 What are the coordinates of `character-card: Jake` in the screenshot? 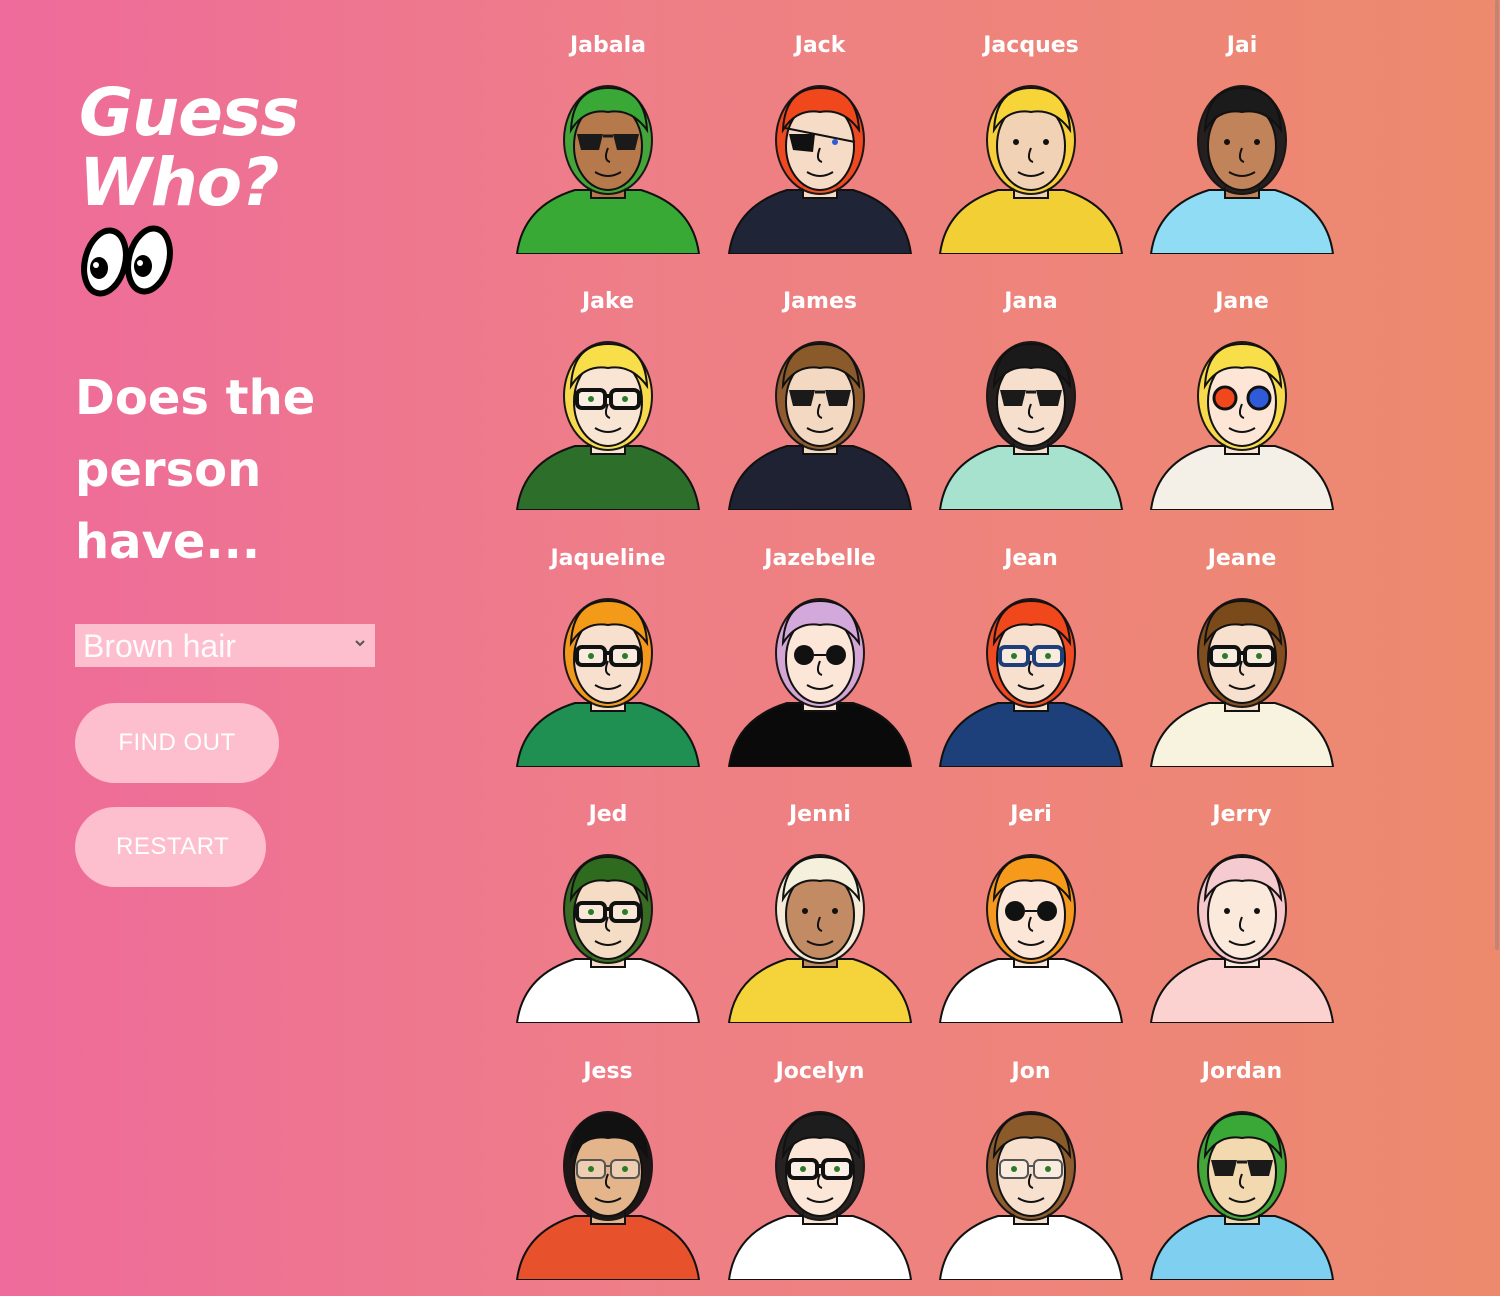 It's located at (608, 406).